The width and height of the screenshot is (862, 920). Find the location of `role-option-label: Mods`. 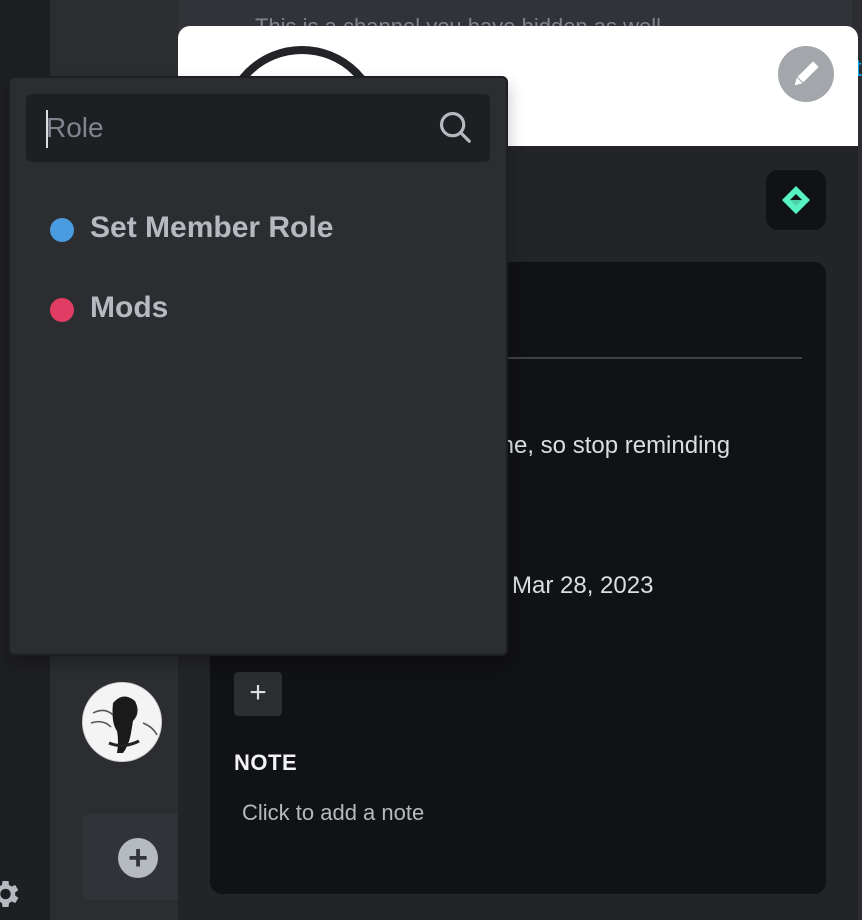

role-option-label: Mods is located at coordinates (129, 307).